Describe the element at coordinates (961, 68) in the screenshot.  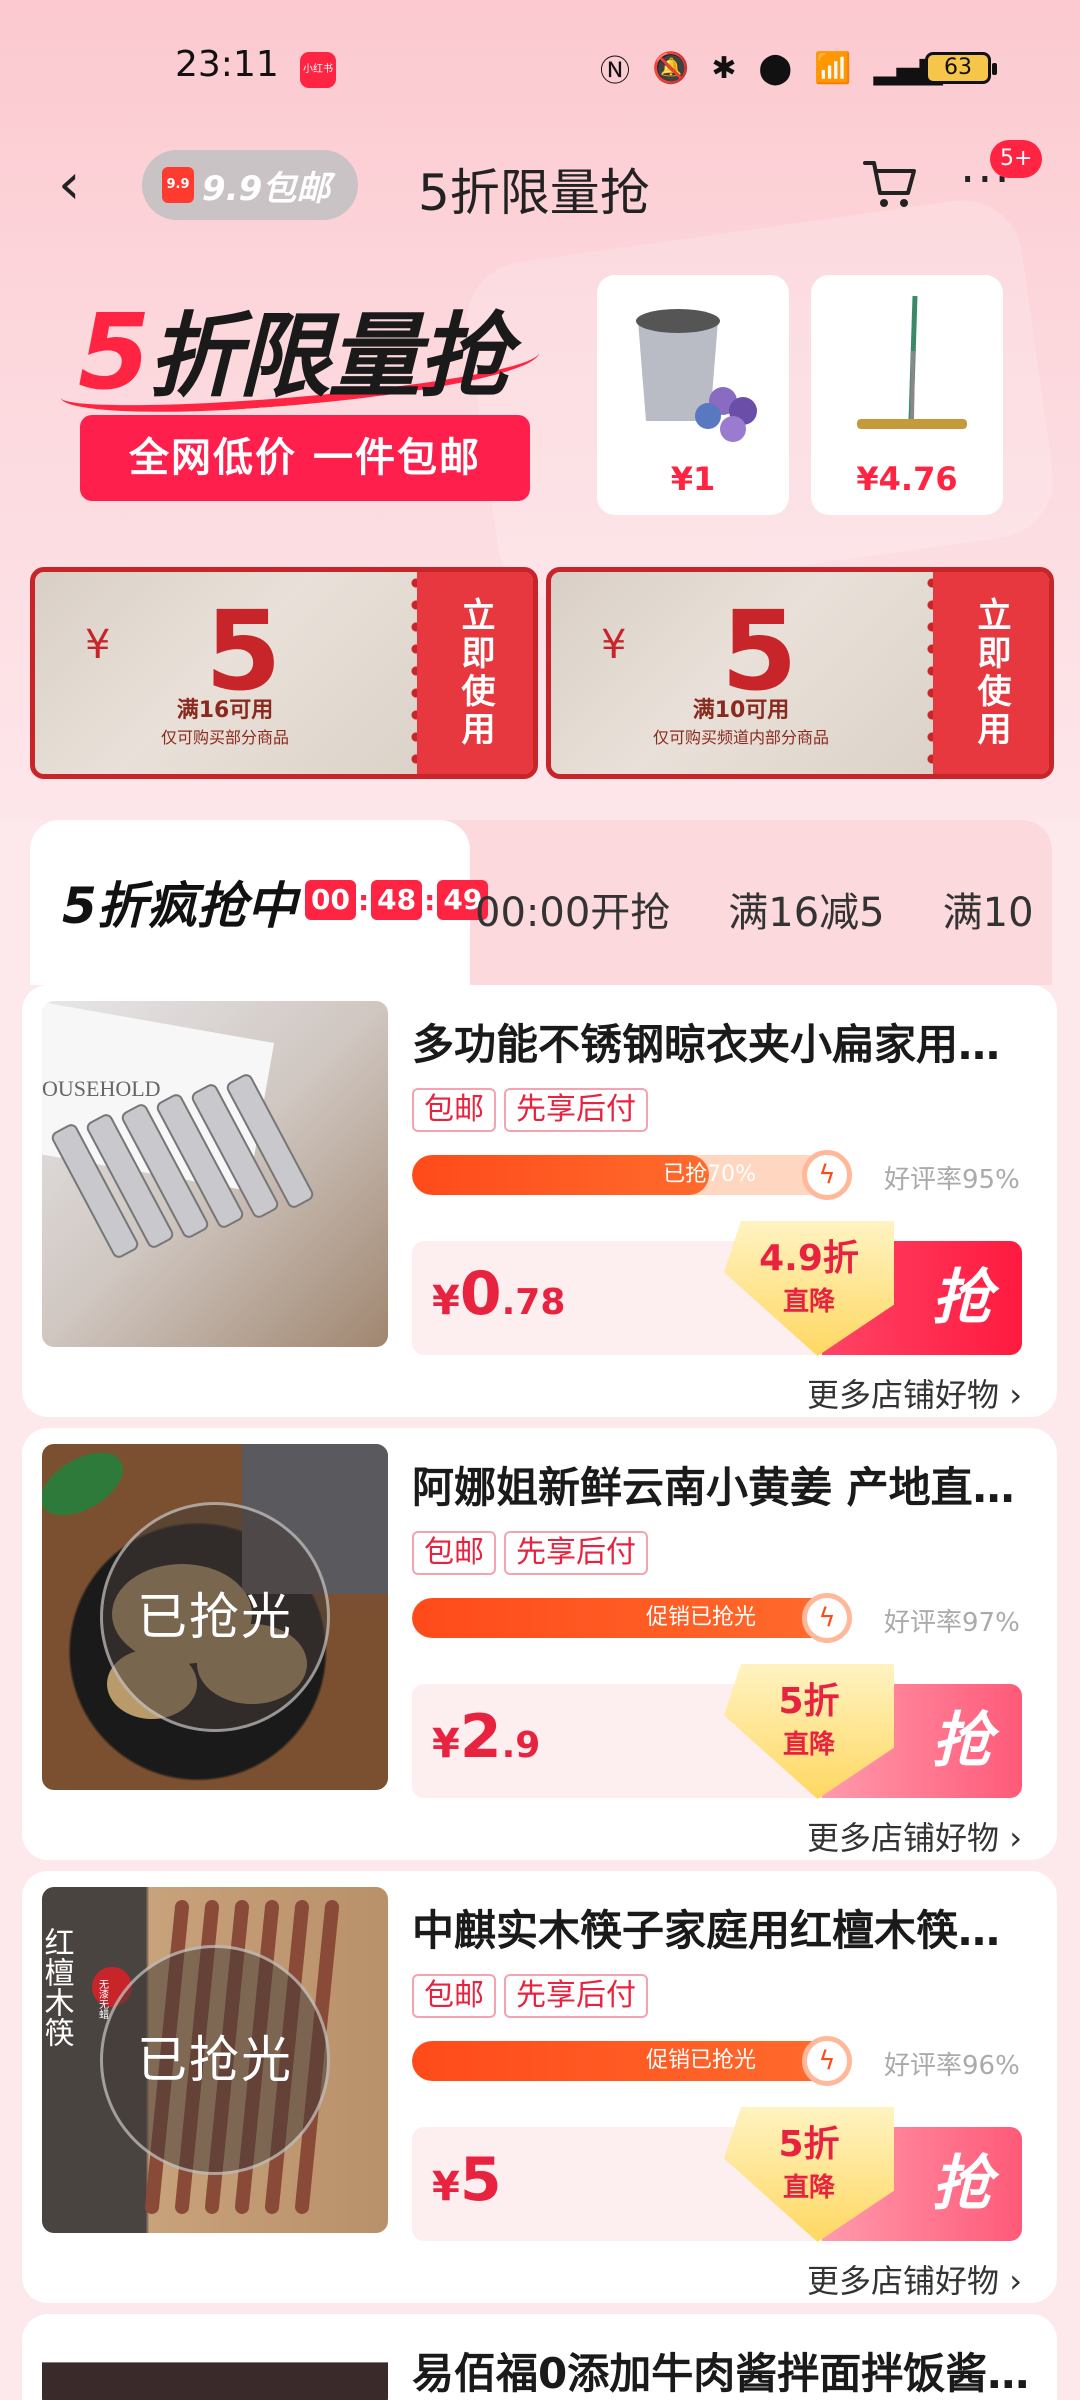
I see `battery-icon: 63` at that location.